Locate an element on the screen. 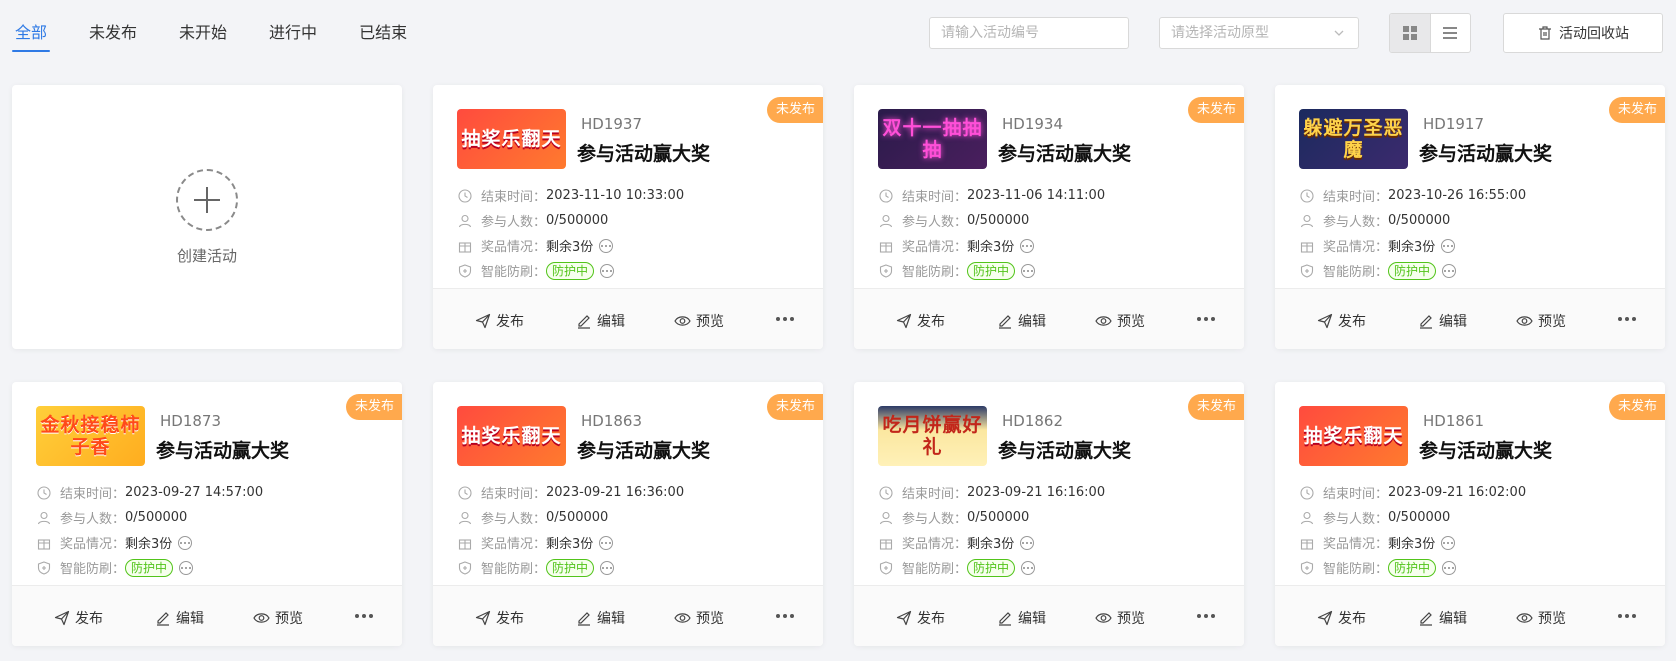 The image size is (1676, 661). list-view-button is located at coordinates (1450, 33).